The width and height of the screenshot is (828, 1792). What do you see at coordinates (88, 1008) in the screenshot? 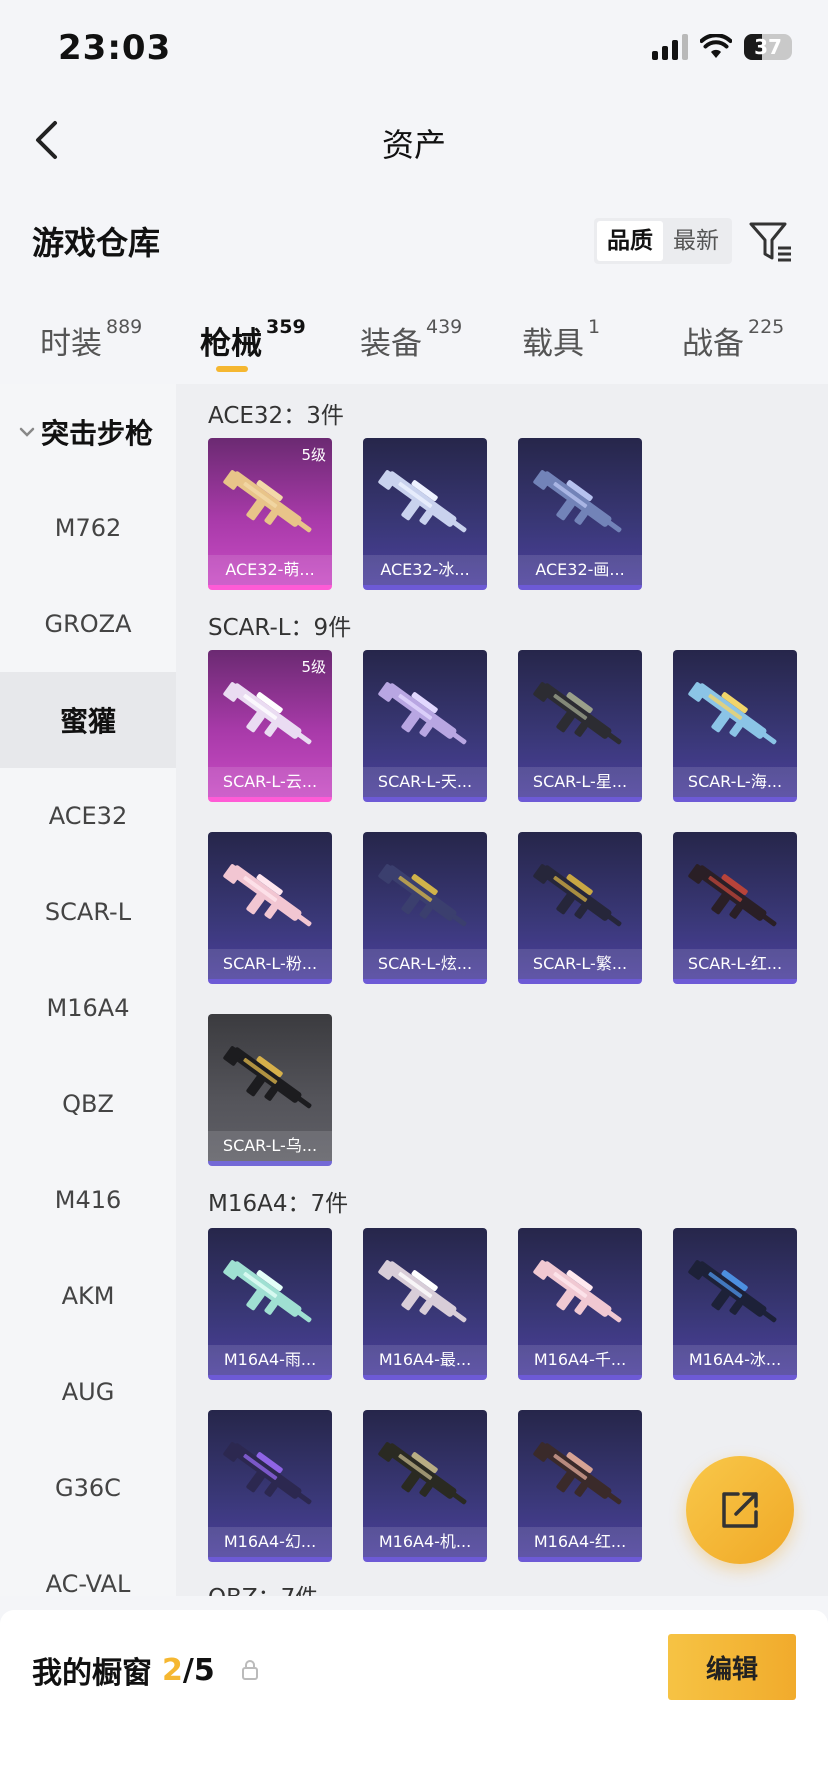
I see `sidebar-item-m16a4: M16A4` at bounding box center [88, 1008].